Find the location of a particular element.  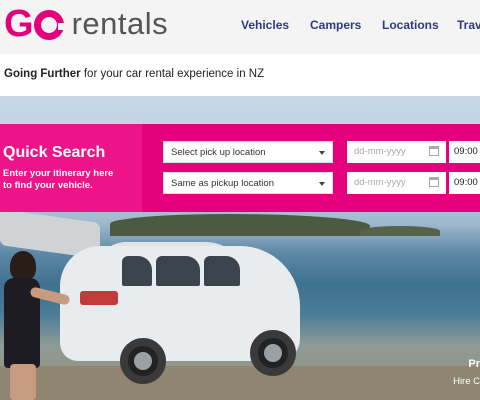

dropoff-date-input: dd-mm-yyyy is located at coordinates (396, 183).